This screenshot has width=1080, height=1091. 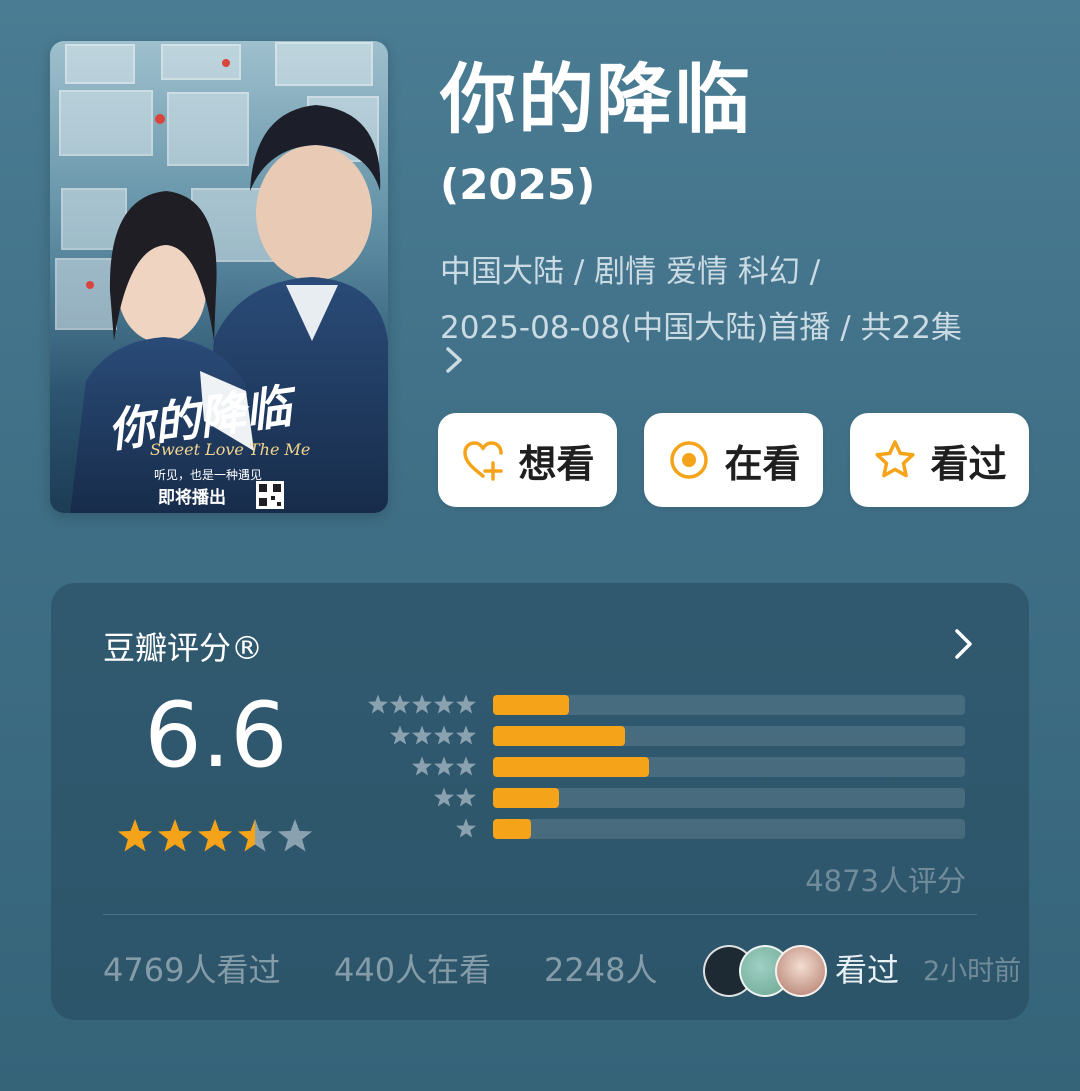 I want to click on friend-activity-time: 2小时前, so click(x=972, y=971).